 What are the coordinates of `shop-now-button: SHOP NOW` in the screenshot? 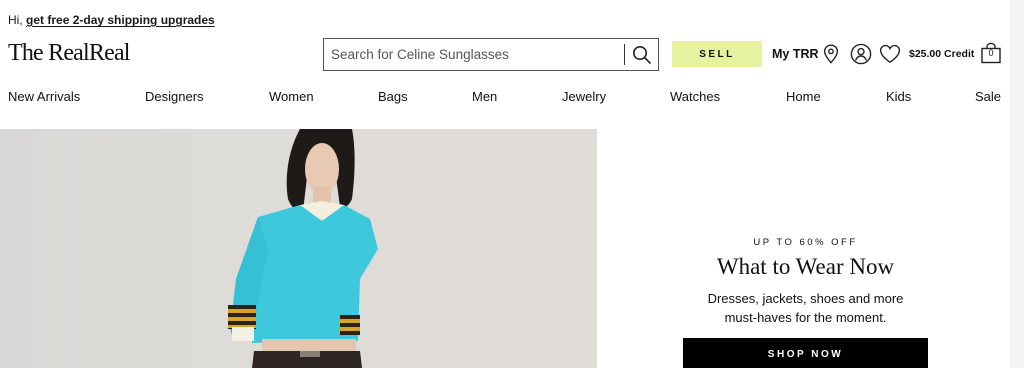 It's located at (805, 353).